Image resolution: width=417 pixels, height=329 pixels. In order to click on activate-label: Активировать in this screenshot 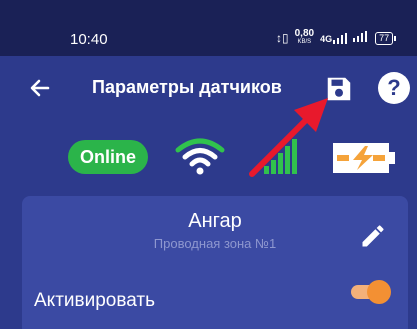, I will do `click(94, 300)`.